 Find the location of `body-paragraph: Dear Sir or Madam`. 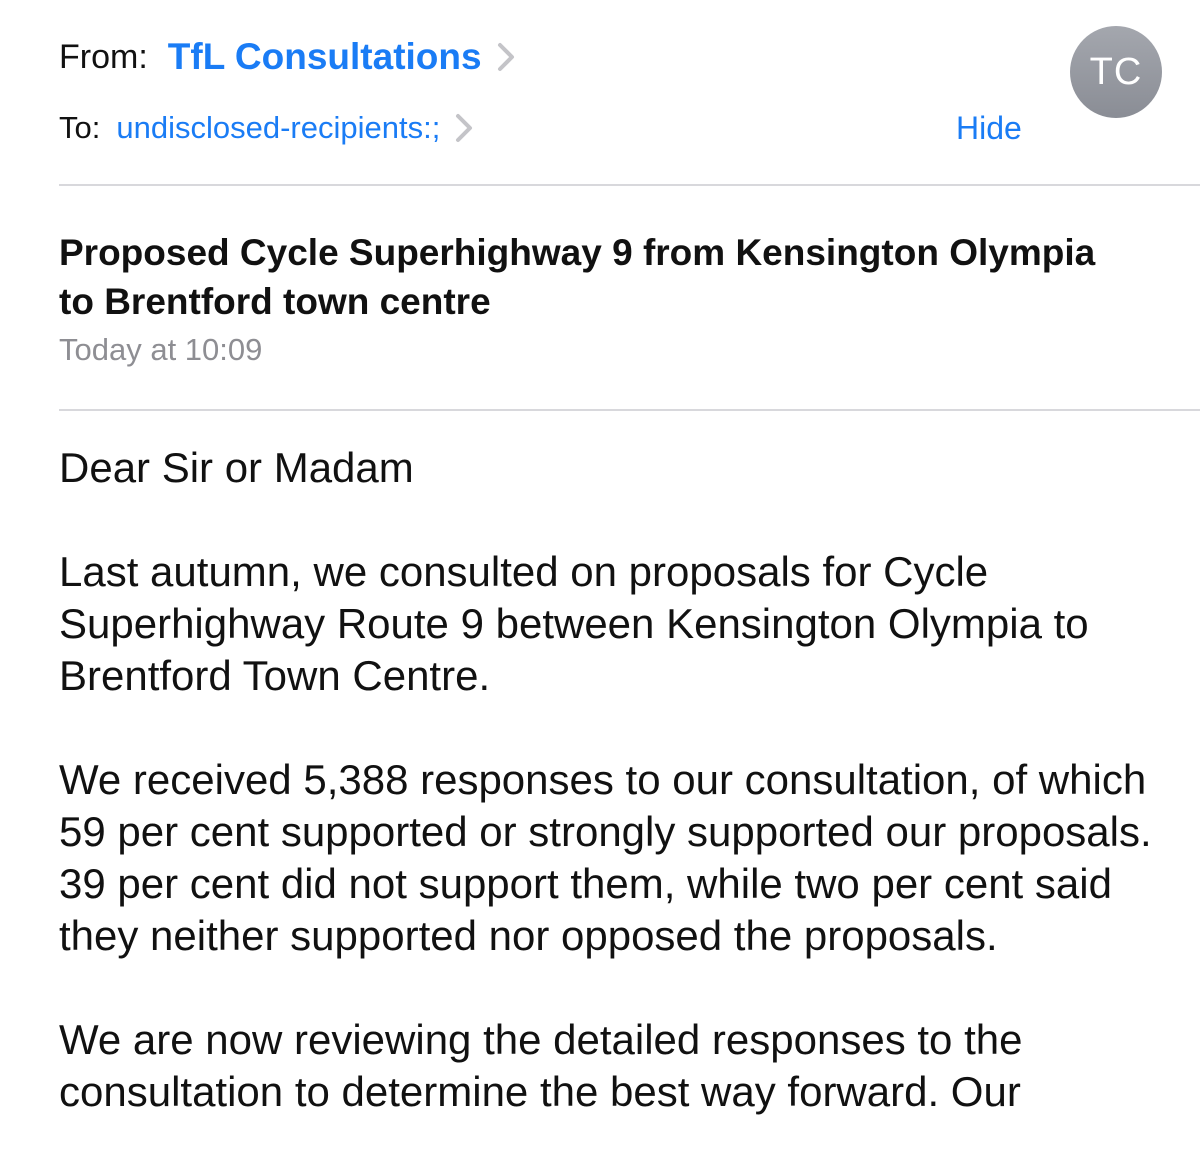

body-paragraph: Dear Sir or Madam is located at coordinates (236, 467).